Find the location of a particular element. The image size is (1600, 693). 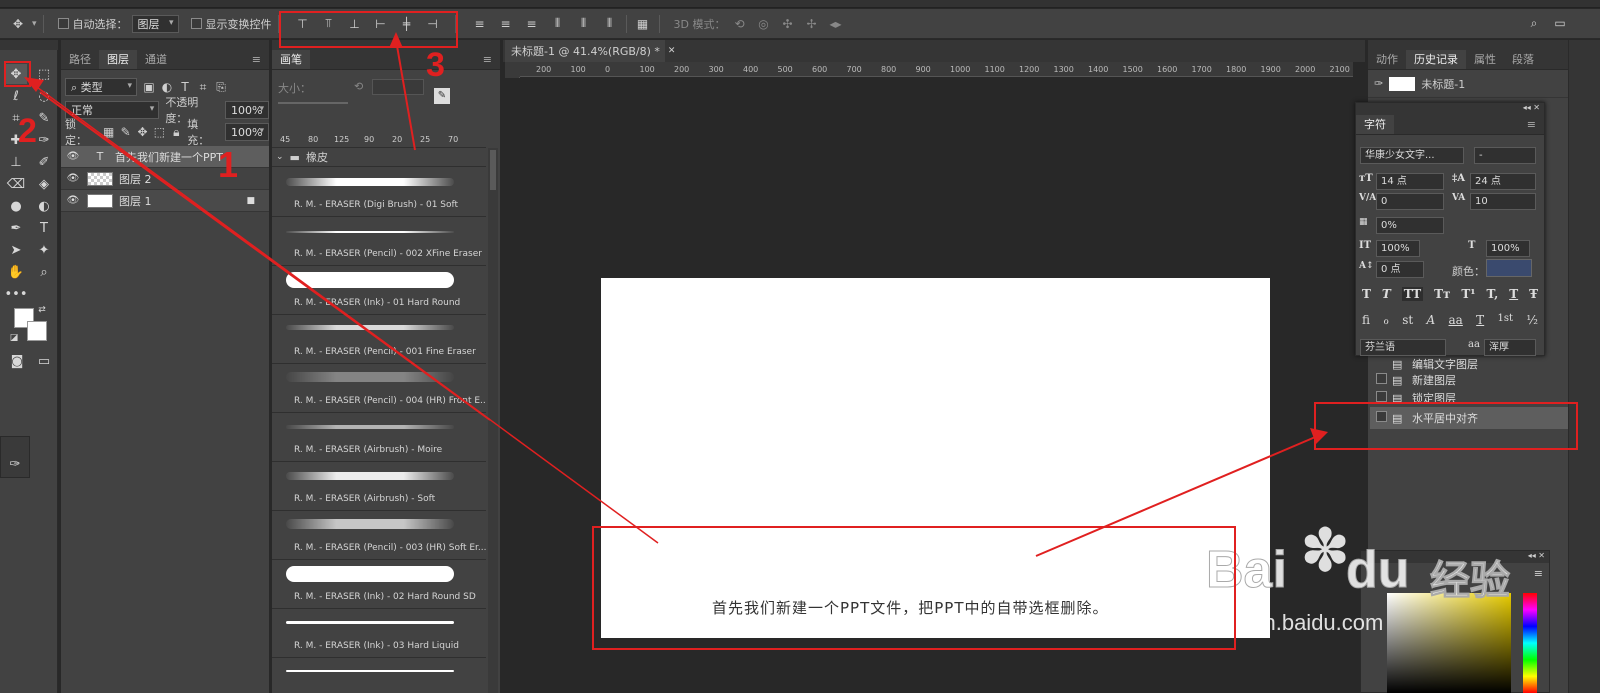

highlight-history-item is located at coordinates (1446, 426).